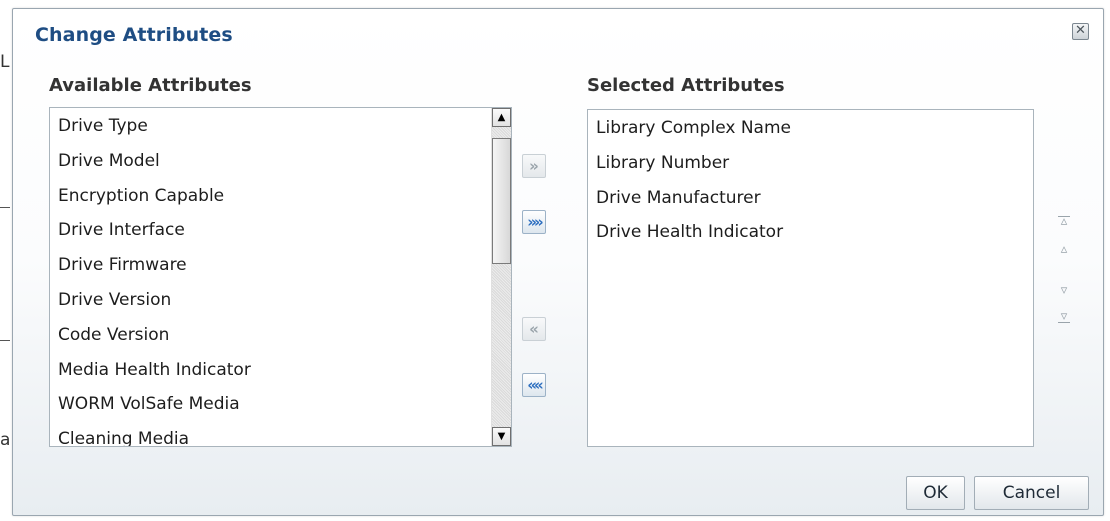  What do you see at coordinates (150, 126) in the screenshot?
I see `list-item: Drive Type` at bounding box center [150, 126].